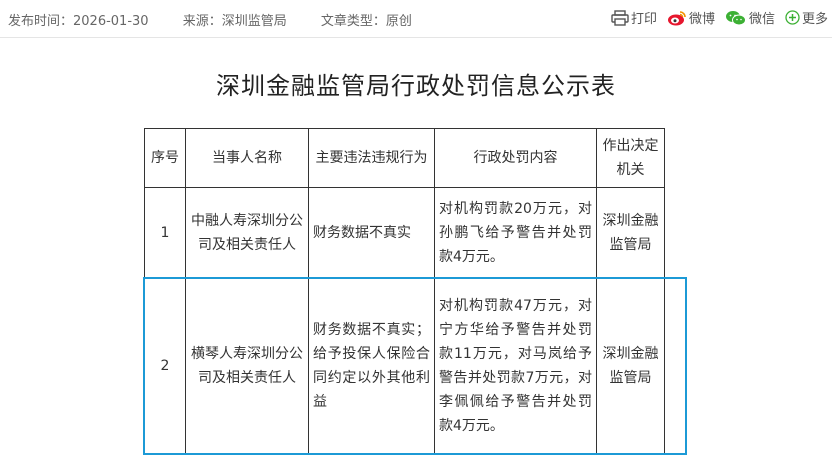  What do you see at coordinates (630, 158) in the screenshot?
I see `header-authority: 作出决定机关` at bounding box center [630, 158].